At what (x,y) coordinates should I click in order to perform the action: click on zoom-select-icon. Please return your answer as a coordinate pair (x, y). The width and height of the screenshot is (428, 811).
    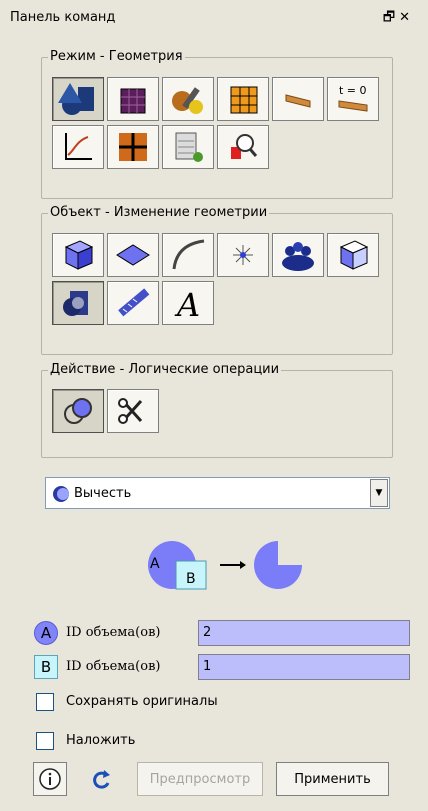
    Looking at the image, I should click on (244, 146).